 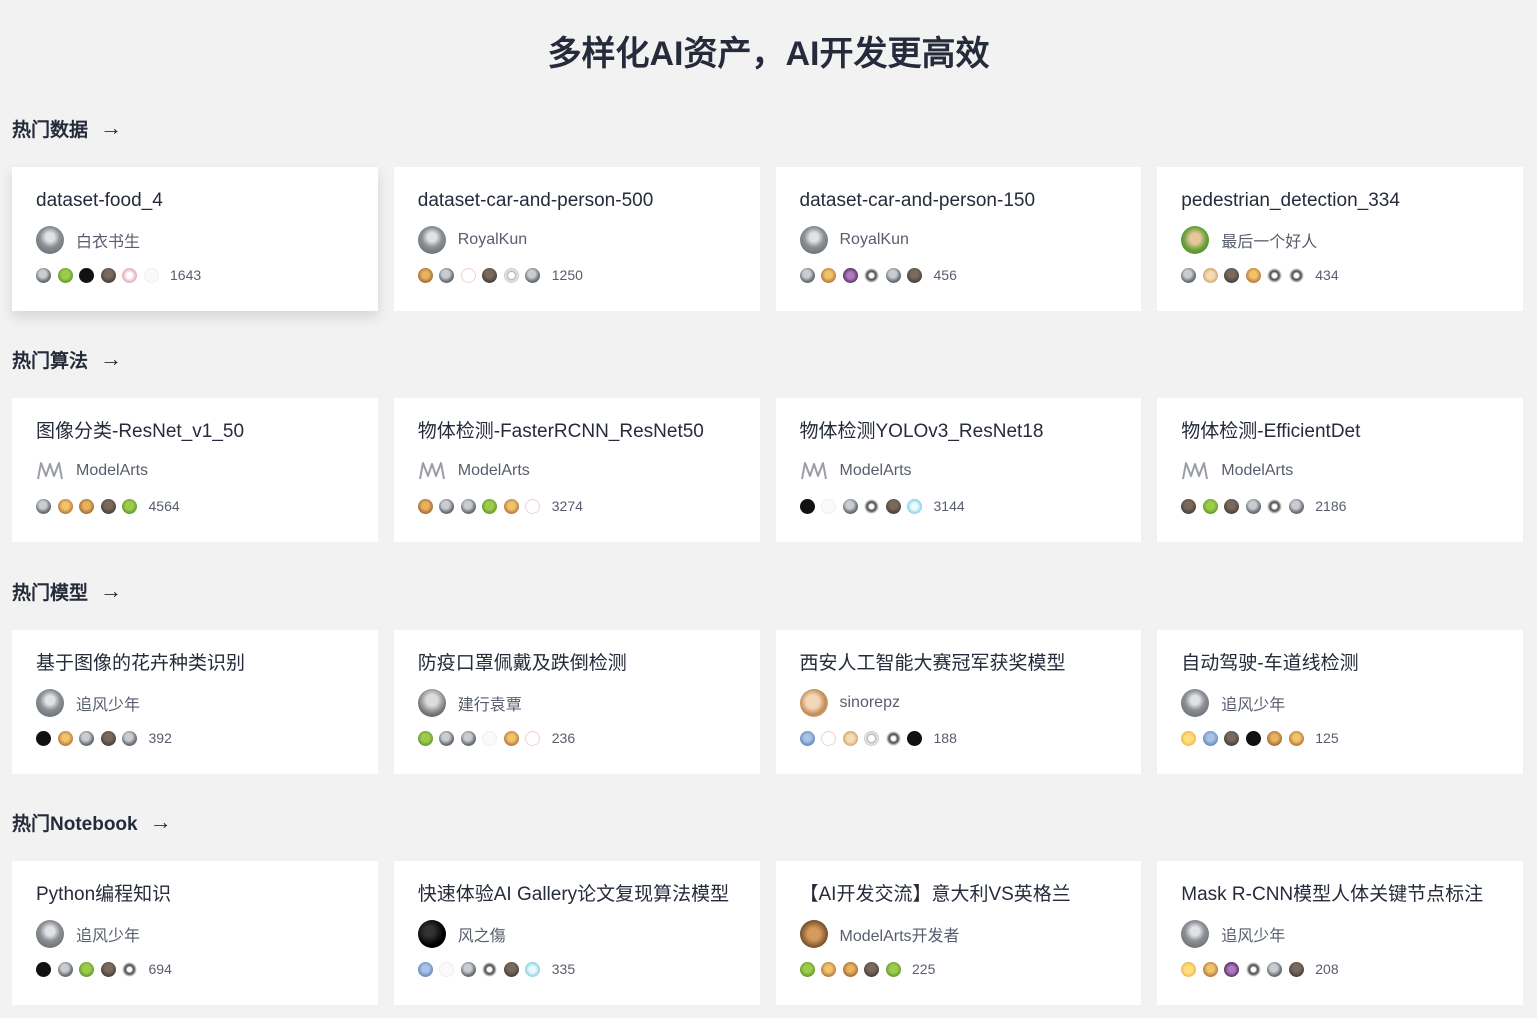 What do you see at coordinates (482, 934) in the screenshot?
I see `author-name: 风之傷` at bounding box center [482, 934].